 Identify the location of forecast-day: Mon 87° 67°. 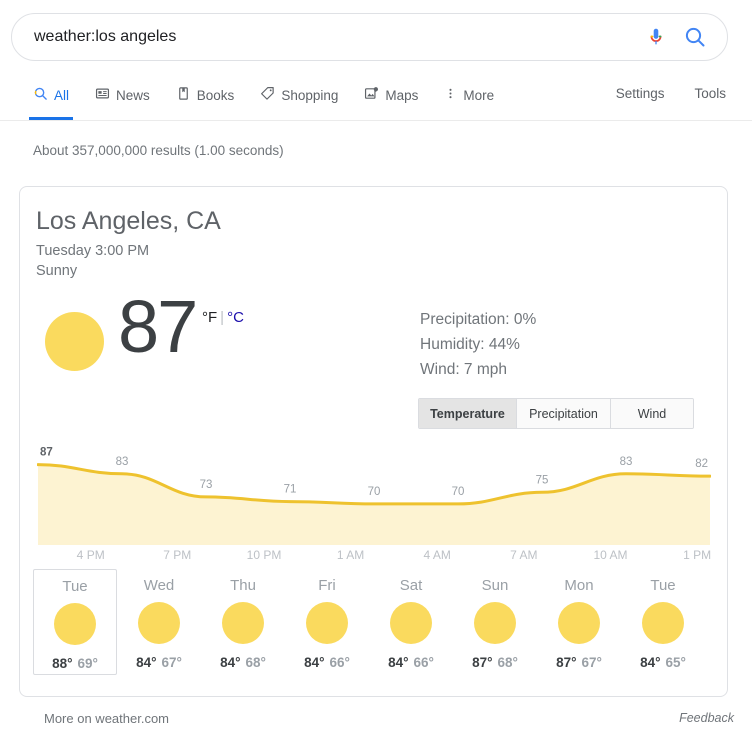
(579, 622).